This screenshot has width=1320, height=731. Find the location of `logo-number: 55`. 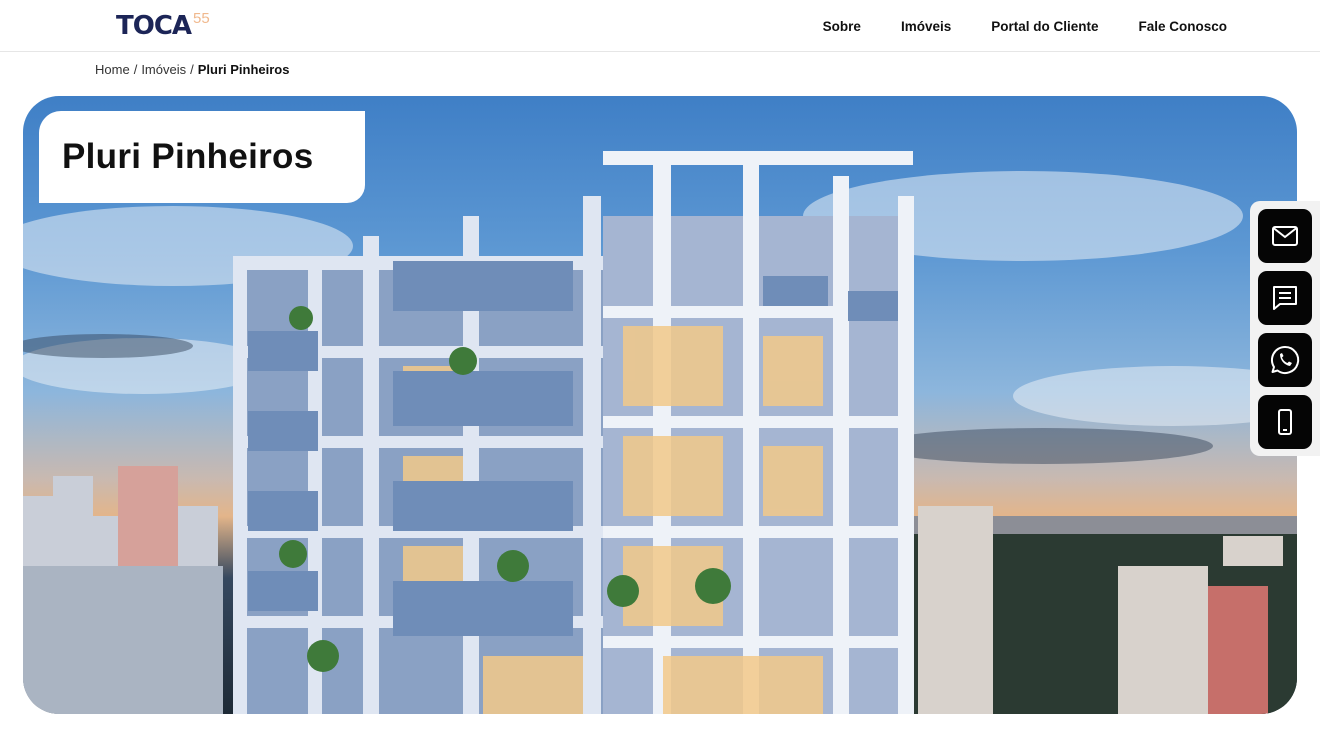

logo-number: 55 is located at coordinates (201, 18).